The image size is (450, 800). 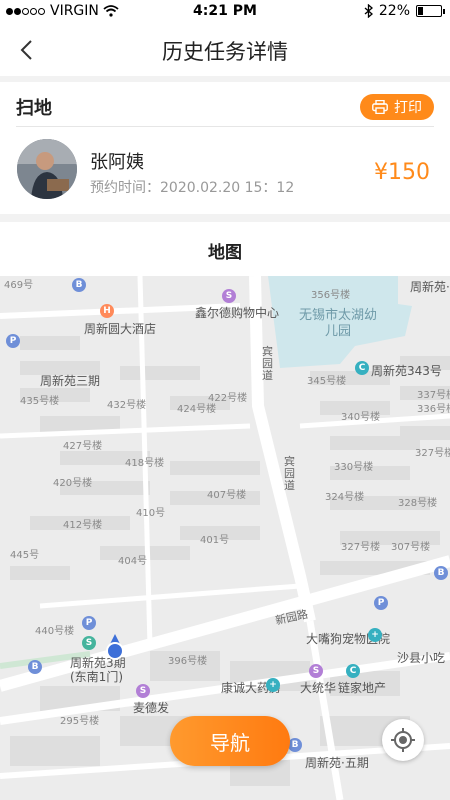 I want to click on status-bar: VIRGIN 4:21 PM 22%, so click(x=225, y=12).